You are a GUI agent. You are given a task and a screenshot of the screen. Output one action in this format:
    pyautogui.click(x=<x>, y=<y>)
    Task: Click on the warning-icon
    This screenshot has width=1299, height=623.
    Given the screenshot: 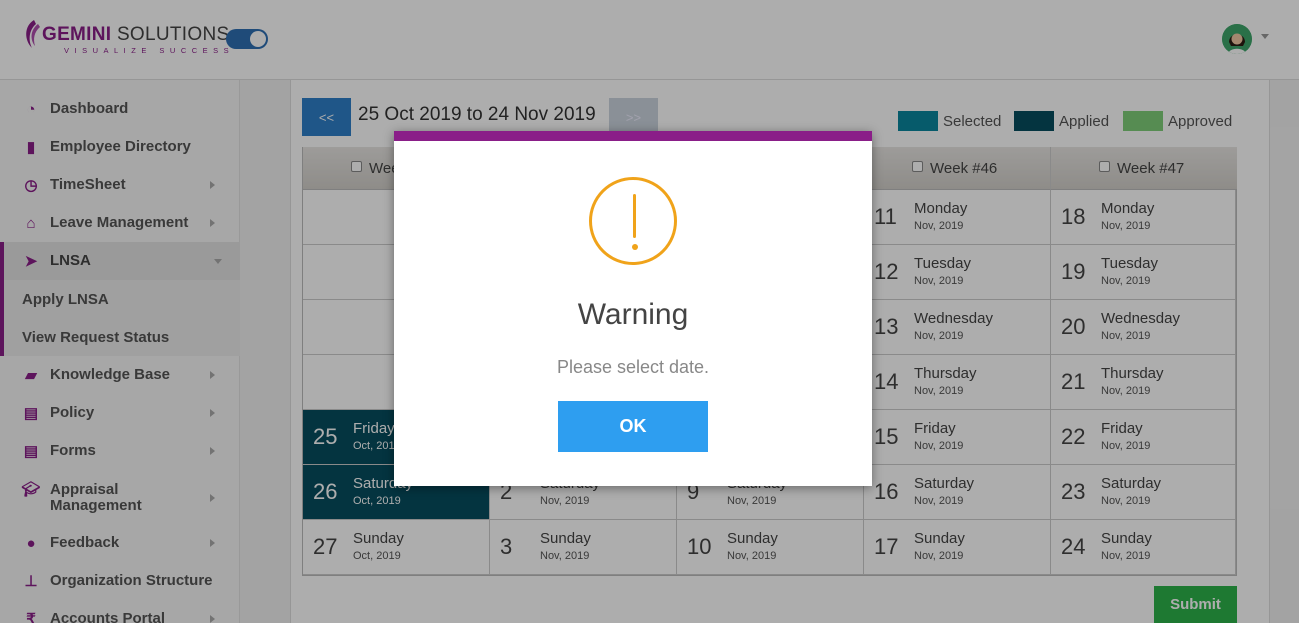 What is the action you would take?
    pyautogui.click(x=633, y=221)
    